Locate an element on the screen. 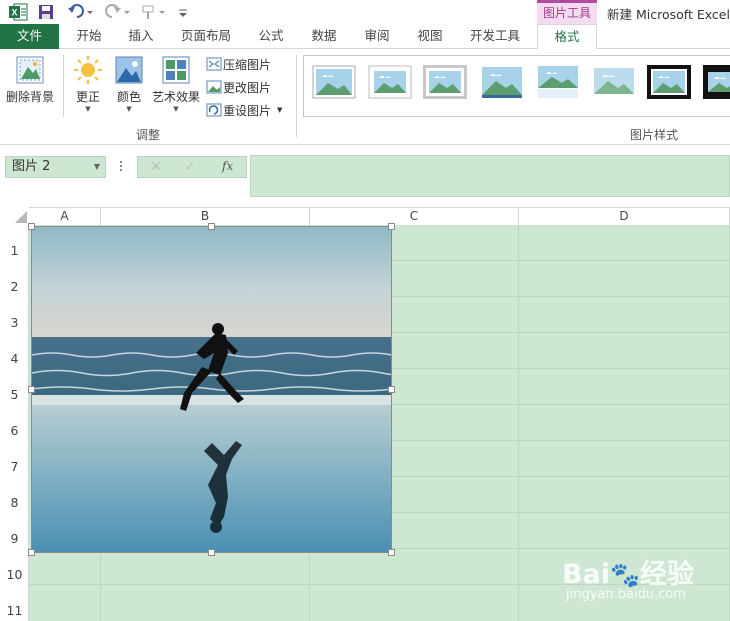  adjust-group-label: 调整 is located at coordinates (148, 135).